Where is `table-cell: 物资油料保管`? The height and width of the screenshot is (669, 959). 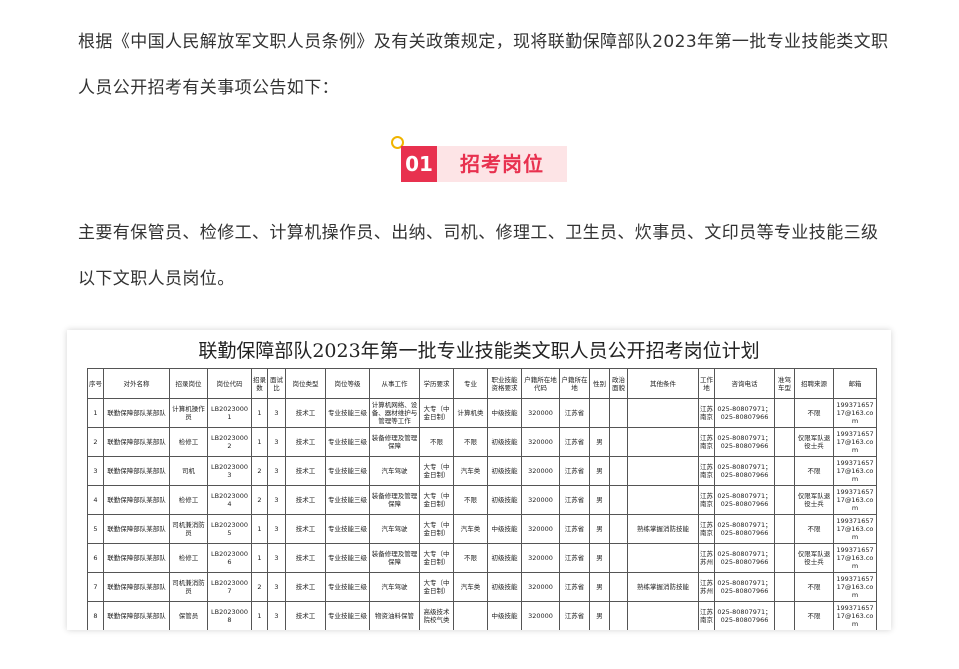
table-cell: 物资油料保管 is located at coordinates (394, 615).